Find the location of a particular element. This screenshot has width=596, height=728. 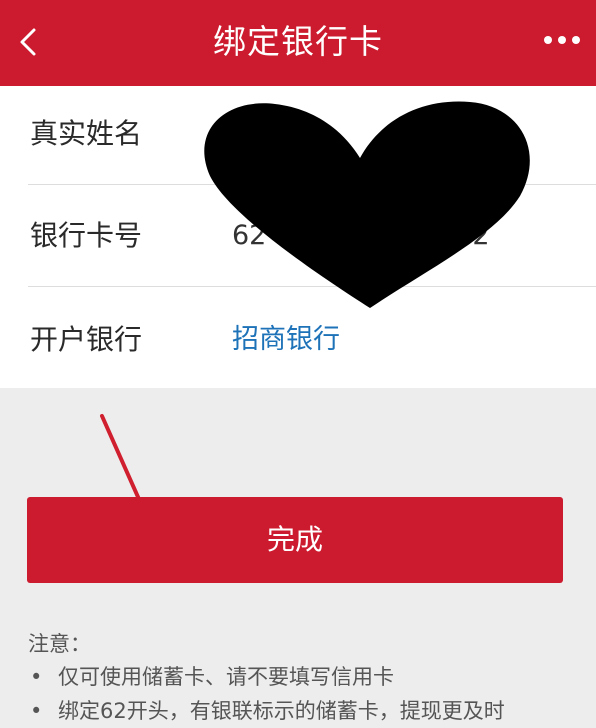

note-item: • 仅可使用储蓄卡、请不要填写信用卡 is located at coordinates (308, 677).